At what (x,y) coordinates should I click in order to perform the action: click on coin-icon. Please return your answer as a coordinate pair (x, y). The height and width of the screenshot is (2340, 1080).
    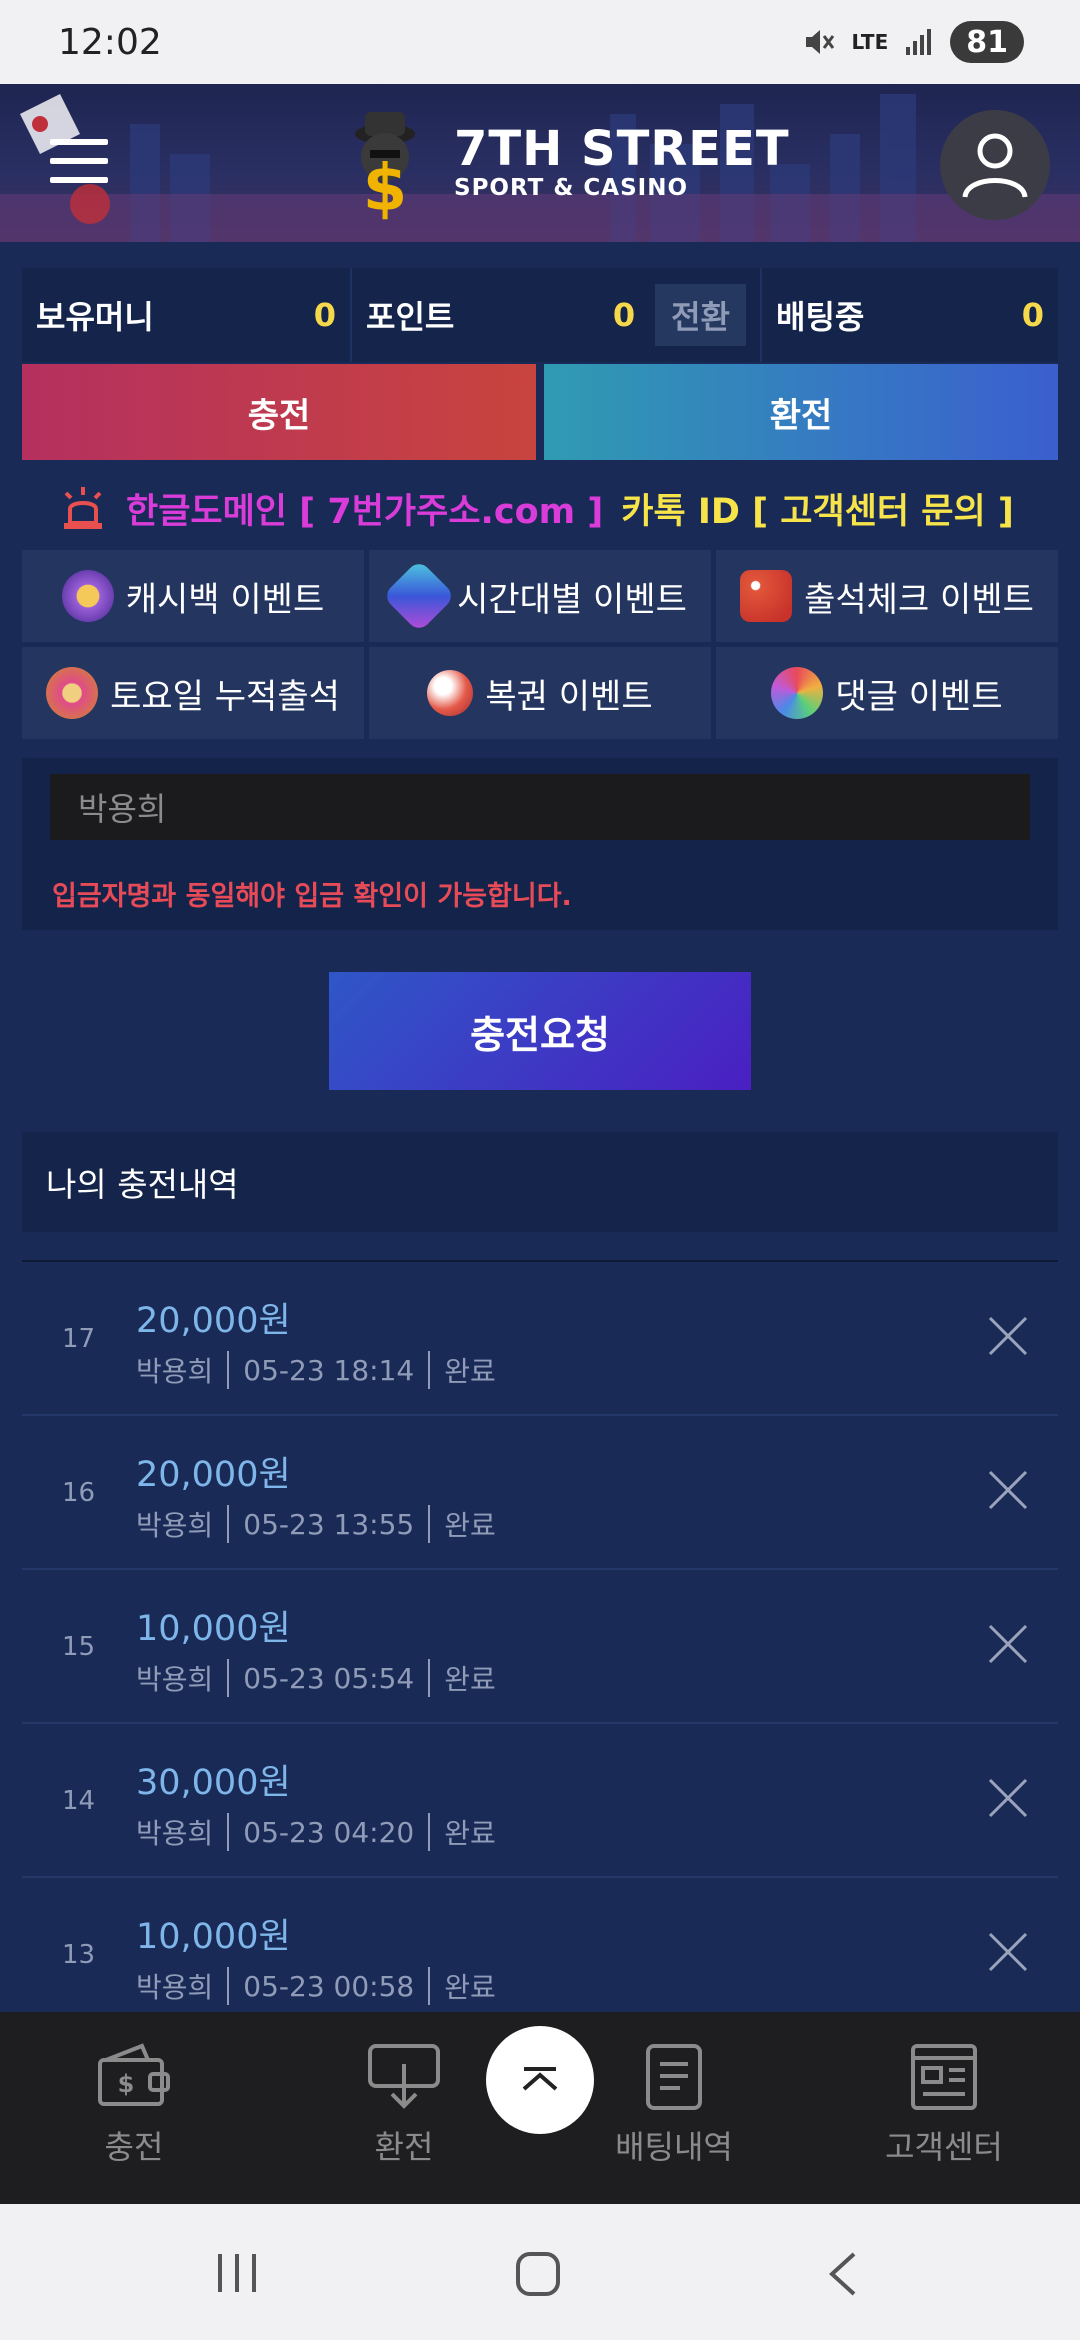
    Looking at the image, I should click on (87, 596).